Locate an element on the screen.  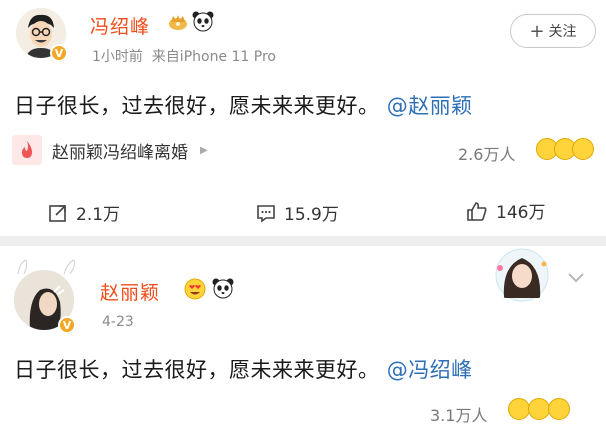
hot-topic-link: 赵丽颖冯绍峰离婚 ▶ is located at coordinates (110, 150).